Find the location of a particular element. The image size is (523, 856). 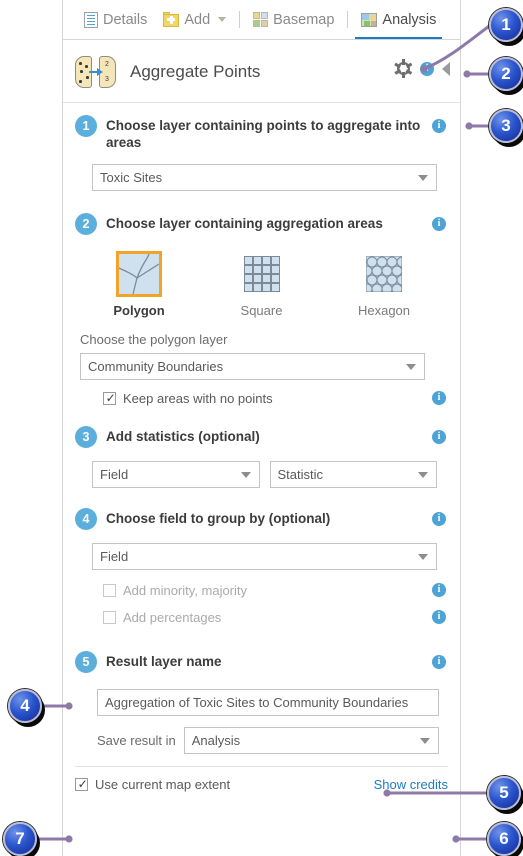

save-result-label: Save result in is located at coordinates (136, 740).